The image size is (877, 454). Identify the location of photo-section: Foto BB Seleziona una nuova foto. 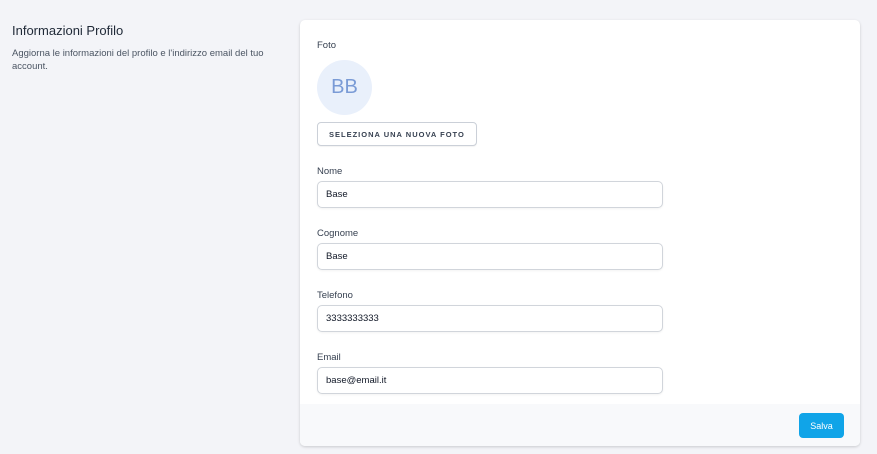
(580, 93).